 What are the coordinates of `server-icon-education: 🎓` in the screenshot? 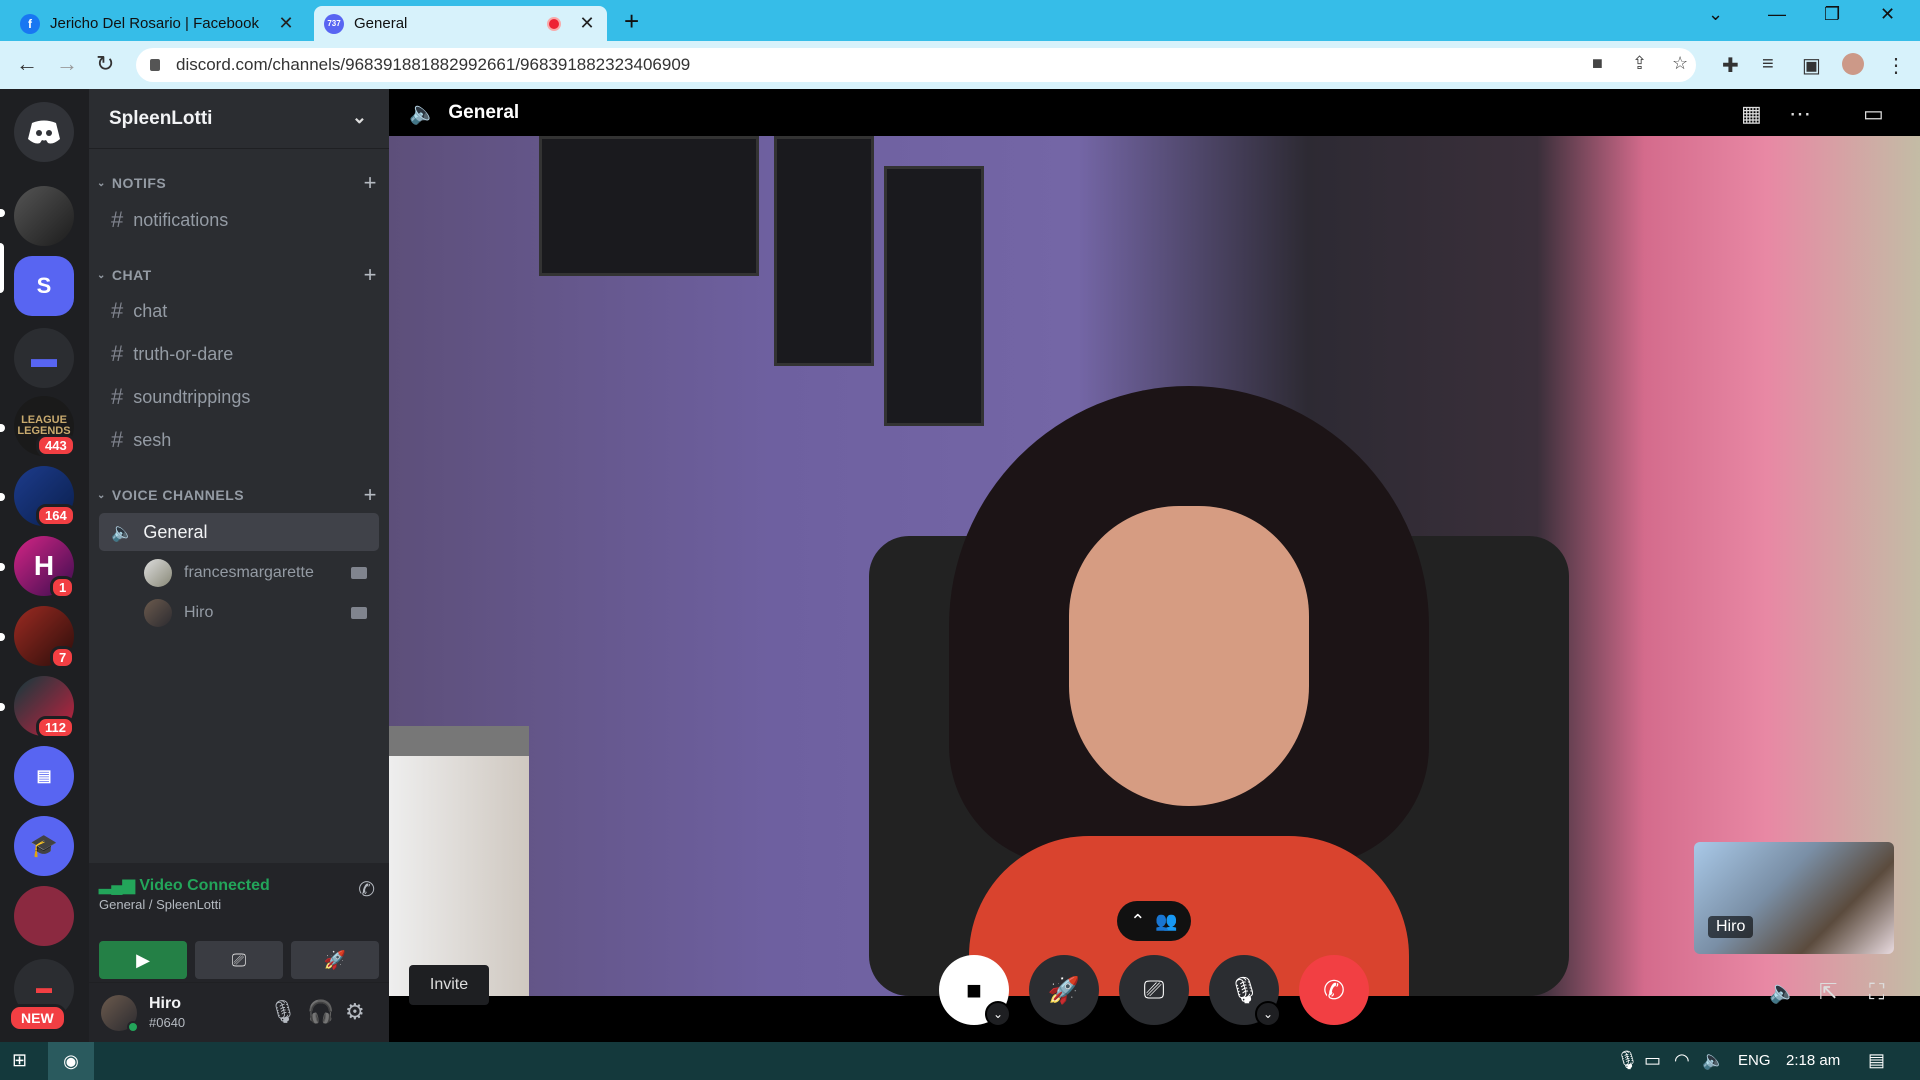 It's located at (44, 846).